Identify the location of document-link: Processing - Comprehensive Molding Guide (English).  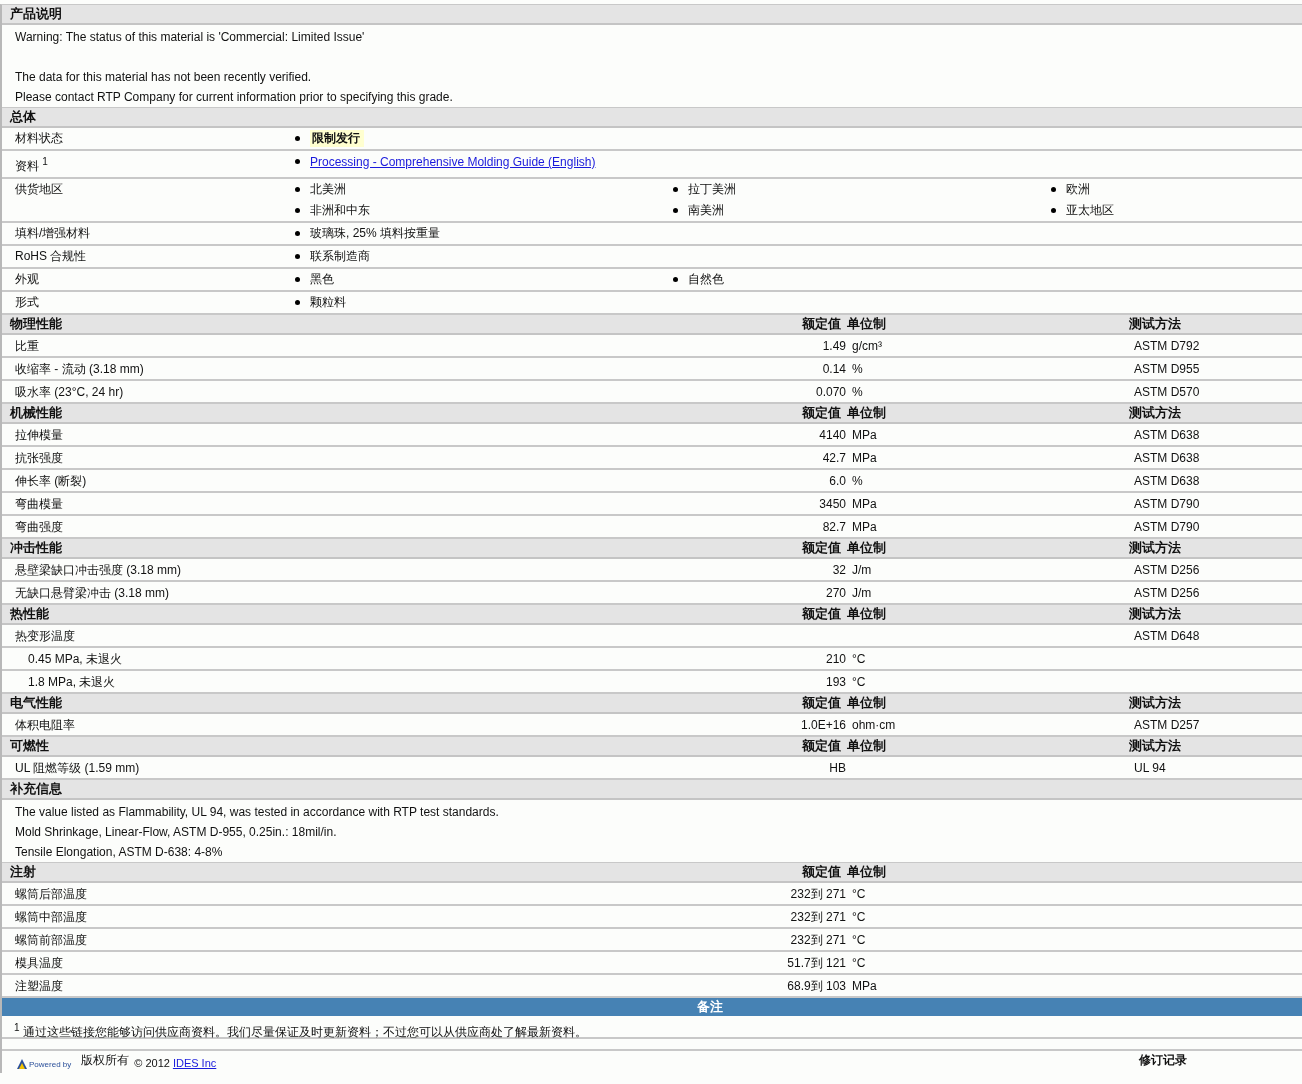
(453, 161).